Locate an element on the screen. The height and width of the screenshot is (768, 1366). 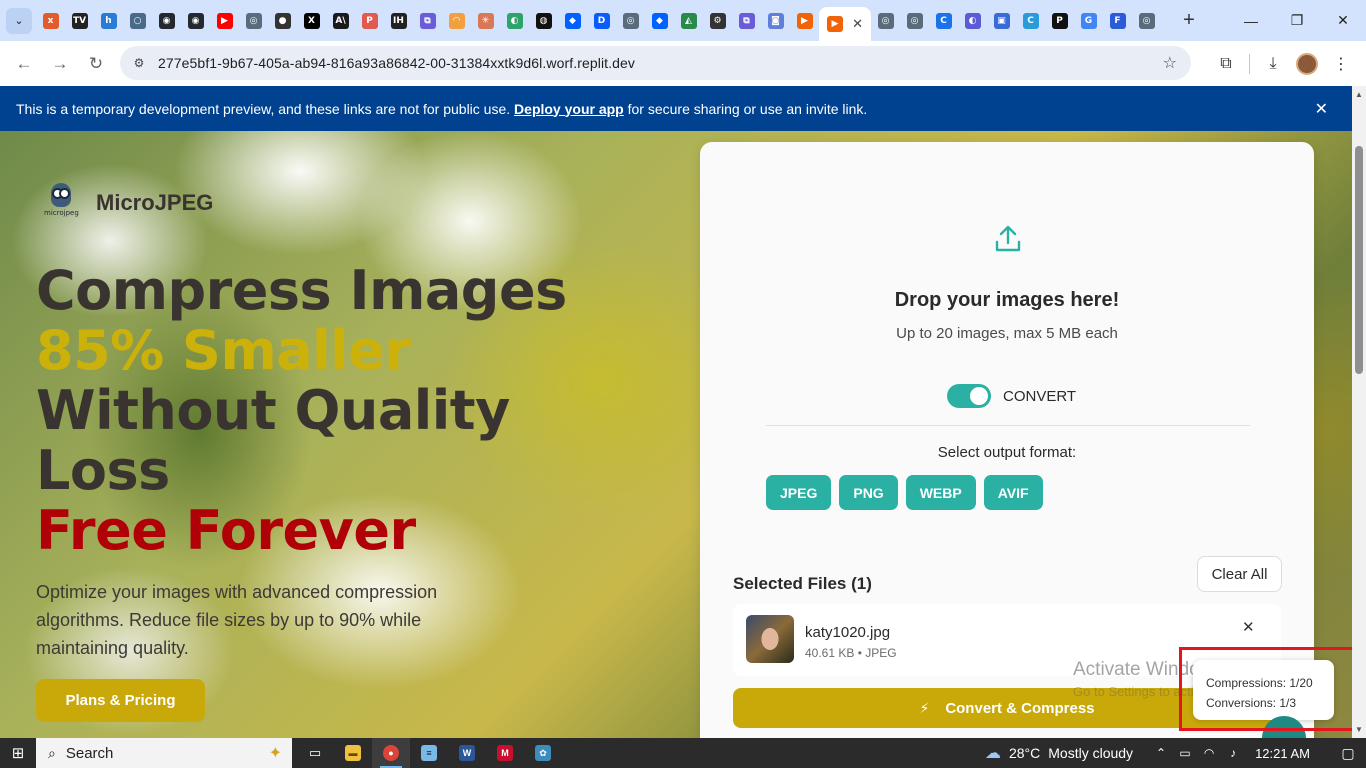
tab-1: x is located at coordinates (50, 21).